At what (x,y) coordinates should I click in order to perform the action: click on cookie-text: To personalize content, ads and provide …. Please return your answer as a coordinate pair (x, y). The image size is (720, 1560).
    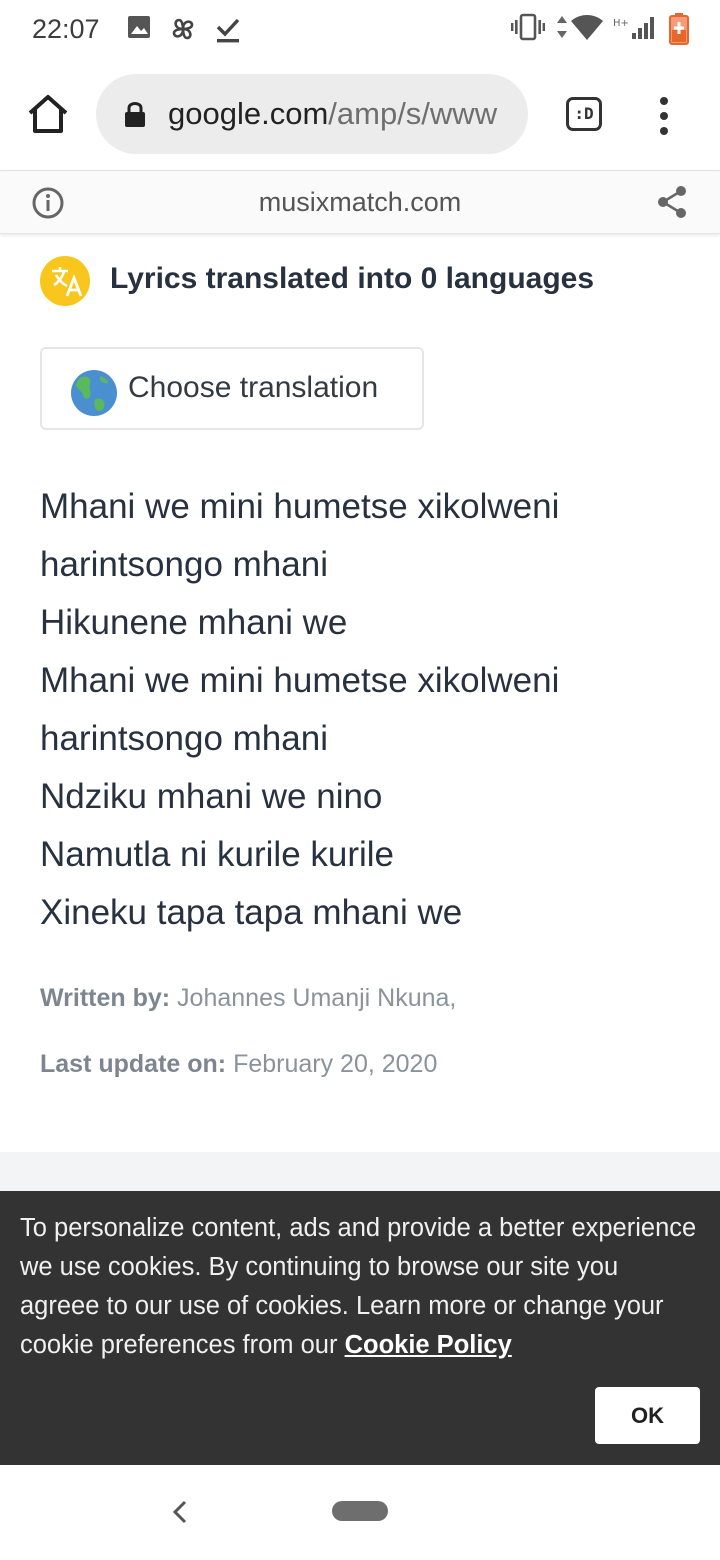
    Looking at the image, I should click on (360, 1287).